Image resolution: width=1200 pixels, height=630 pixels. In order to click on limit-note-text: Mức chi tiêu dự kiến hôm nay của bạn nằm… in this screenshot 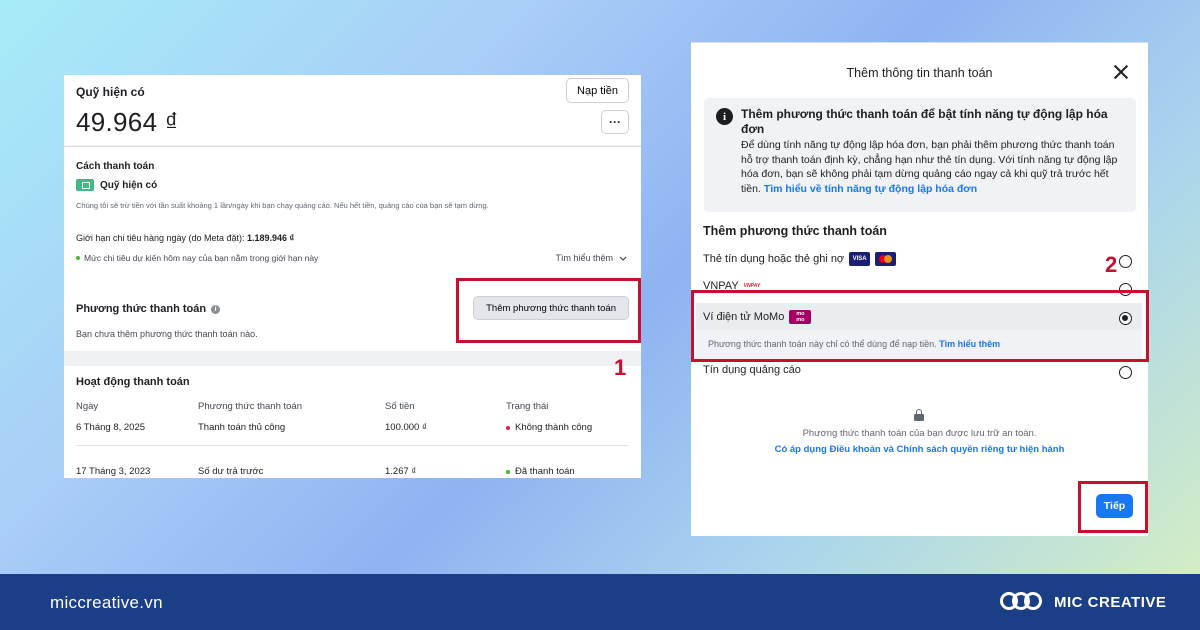, I will do `click(201, 258)`.